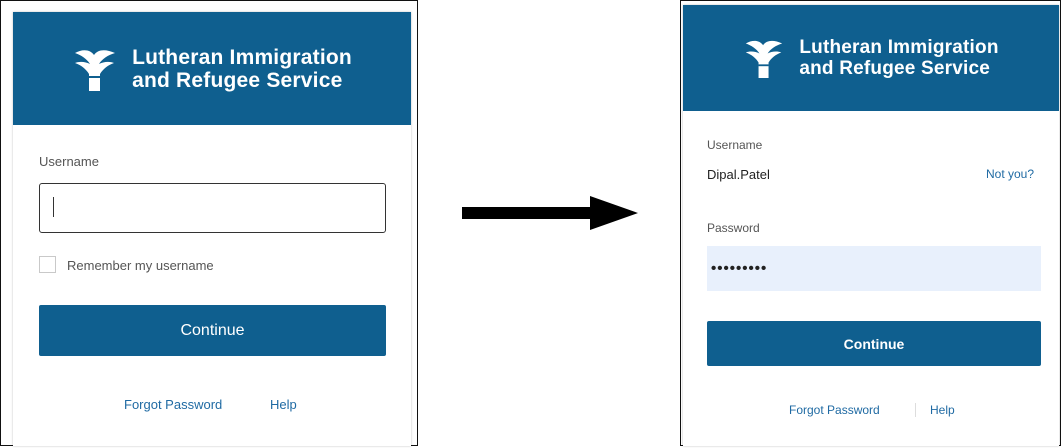 Image resolution: width=1061 pixels, height=448 pixels. Describe the element at coordinates (550, 213) in the screenshot. I see `right-arrow-icon` at that location.